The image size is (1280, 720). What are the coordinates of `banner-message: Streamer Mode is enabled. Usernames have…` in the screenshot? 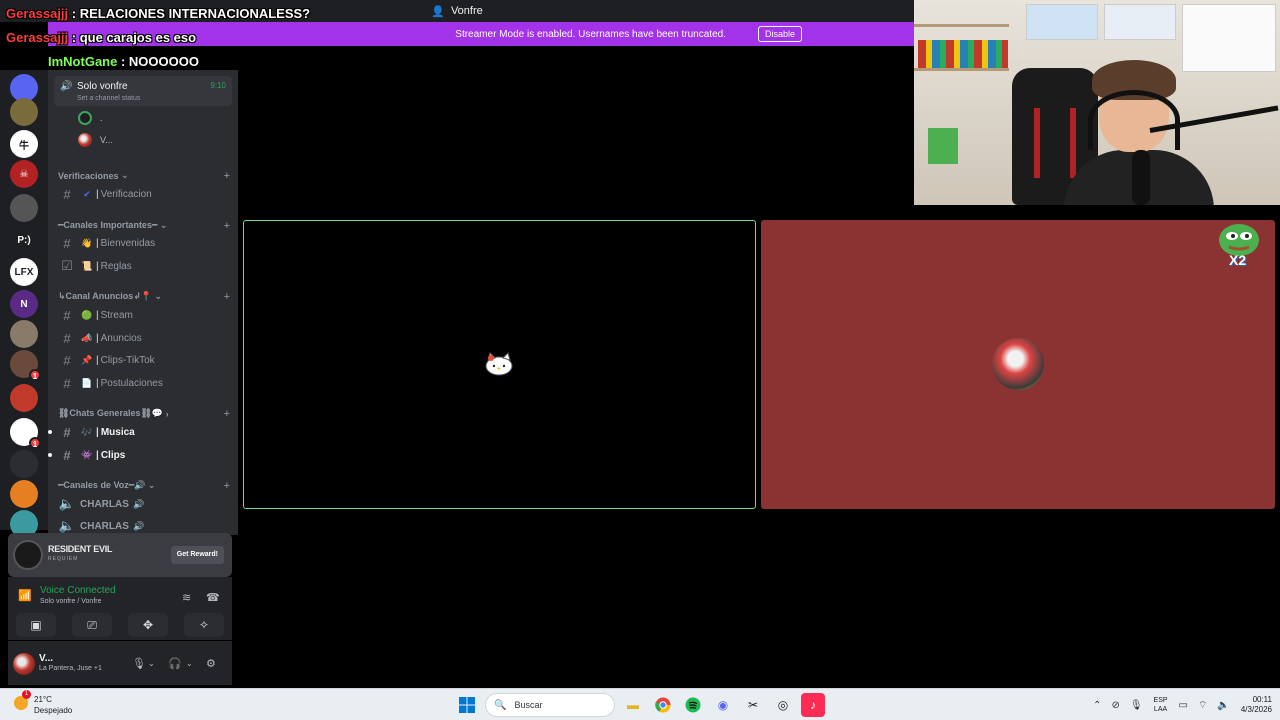 It's located at (590, 34).